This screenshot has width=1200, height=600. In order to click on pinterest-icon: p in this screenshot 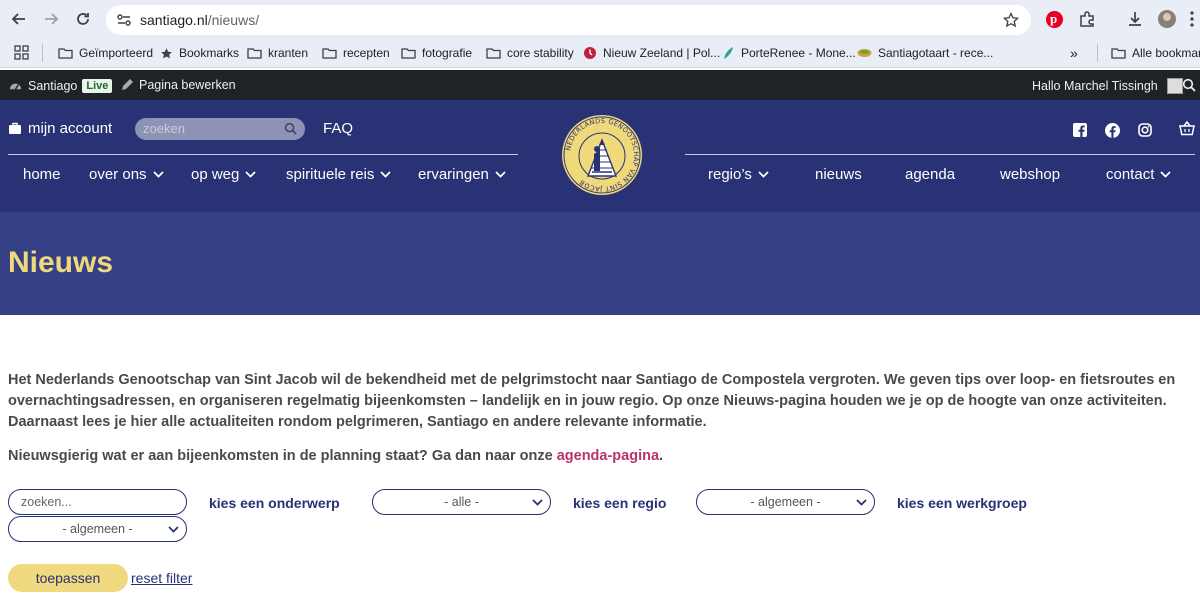, I will do `click(1054, 19)`.